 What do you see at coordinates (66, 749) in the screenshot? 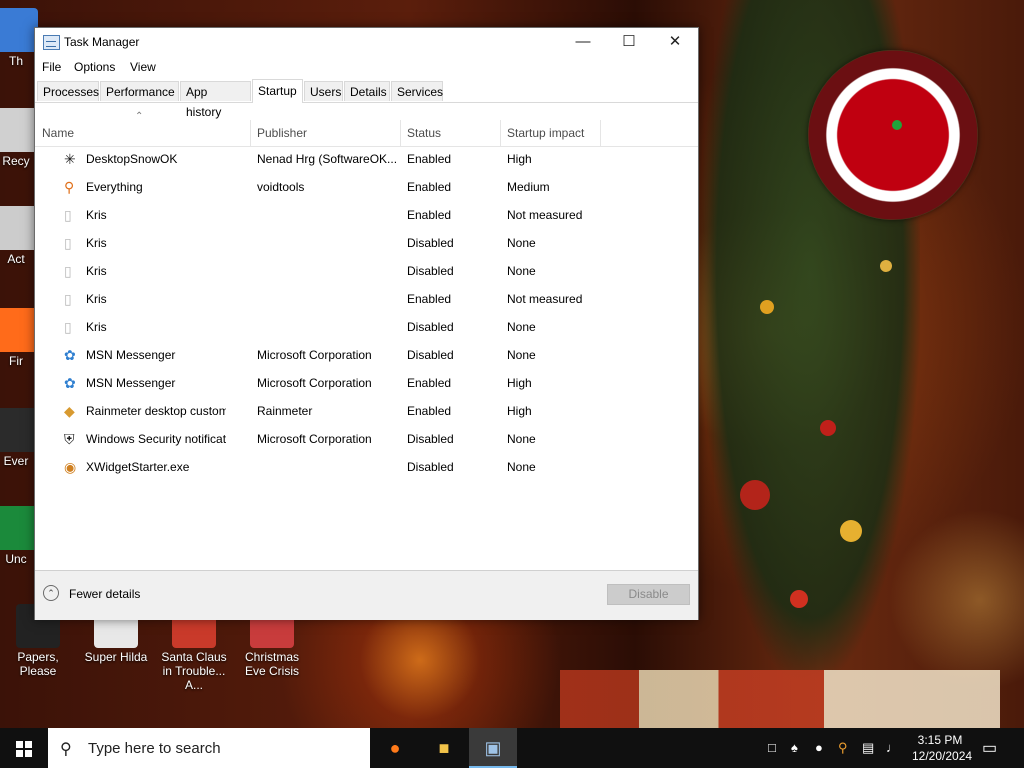
I see `search-icon: ⚲` at bounding box center [66, 749].